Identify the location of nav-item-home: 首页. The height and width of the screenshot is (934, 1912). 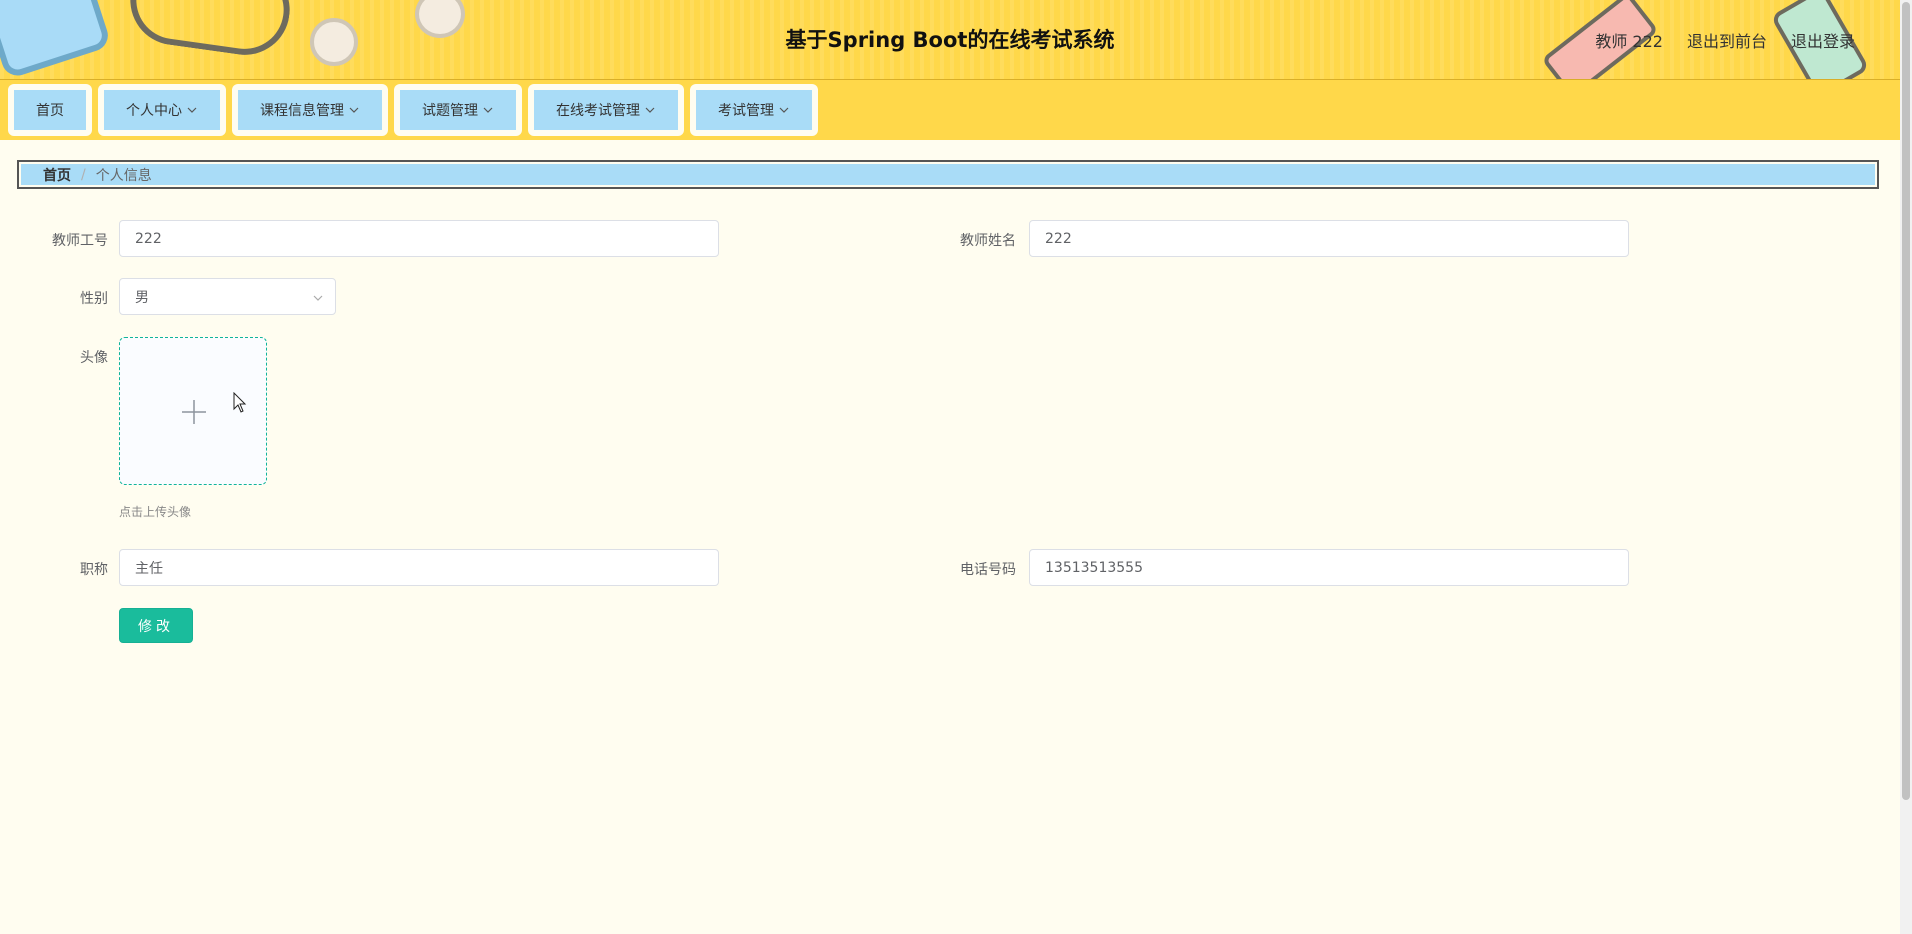
(50, 110).